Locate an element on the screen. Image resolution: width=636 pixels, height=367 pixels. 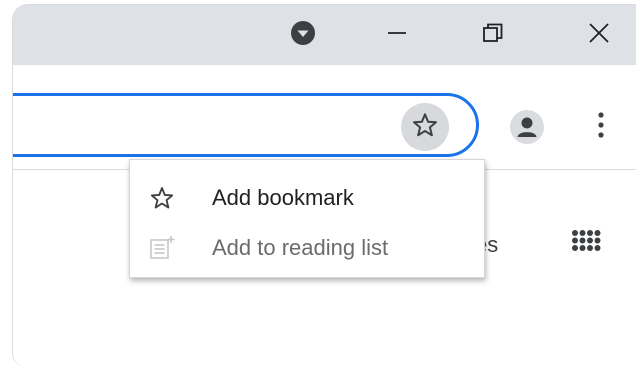
bookmark-star-button is located at coordinates (425, 127).